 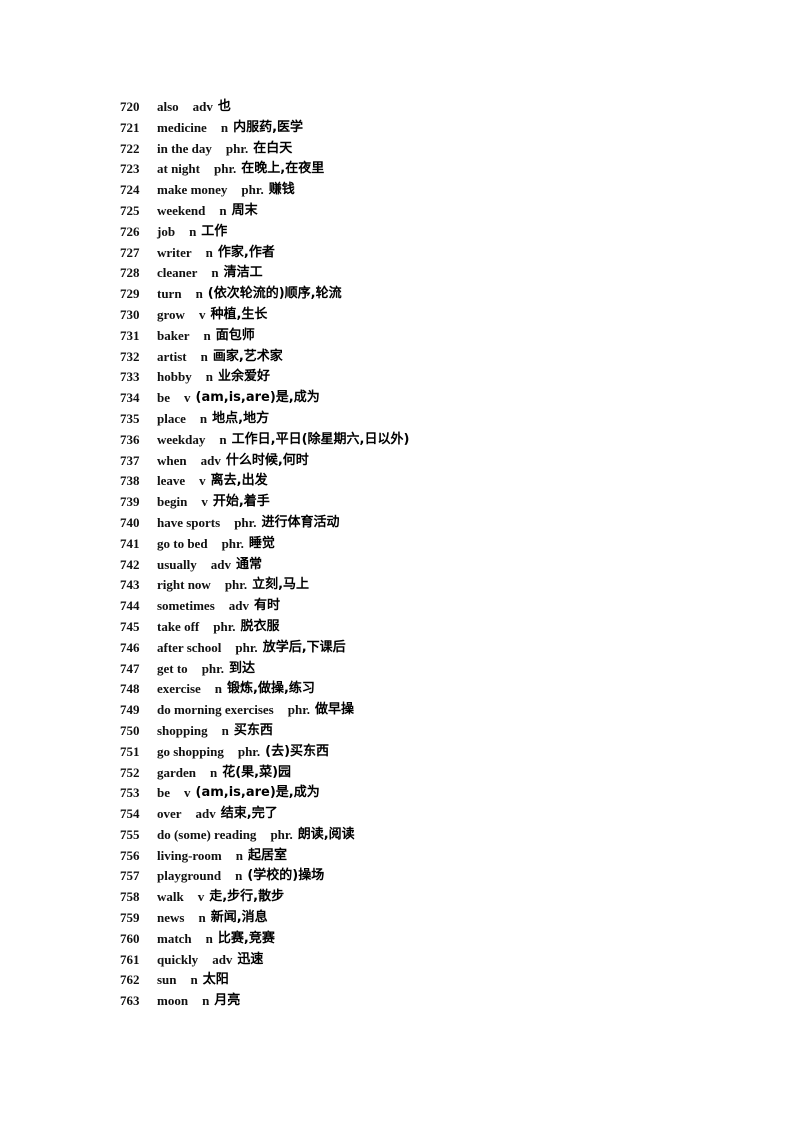 What do you see at coordinates (264, 752) in the screenshot?
I see `vocabulary-entry: 751 go shopping phr. (去)买东西` at bounding box center [264, 752].